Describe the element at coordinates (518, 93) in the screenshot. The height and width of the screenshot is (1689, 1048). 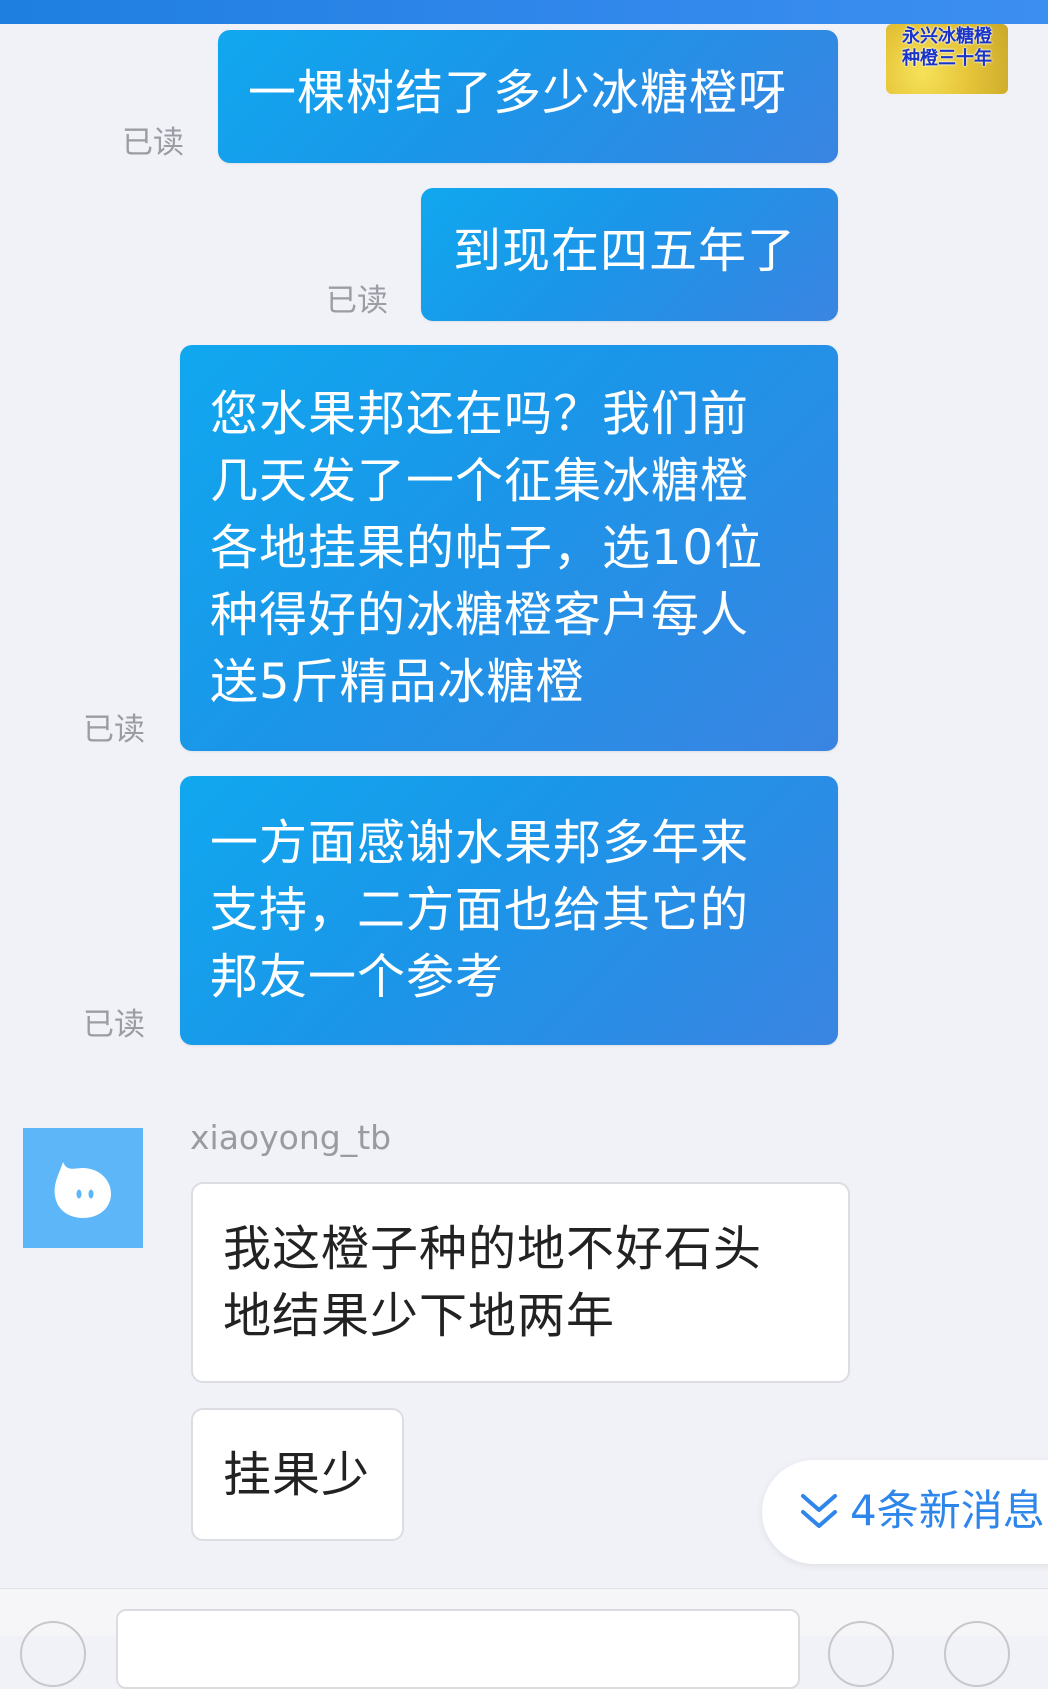
I see `message-text: 一棵树结了多少冰糖橙呀` at that location.